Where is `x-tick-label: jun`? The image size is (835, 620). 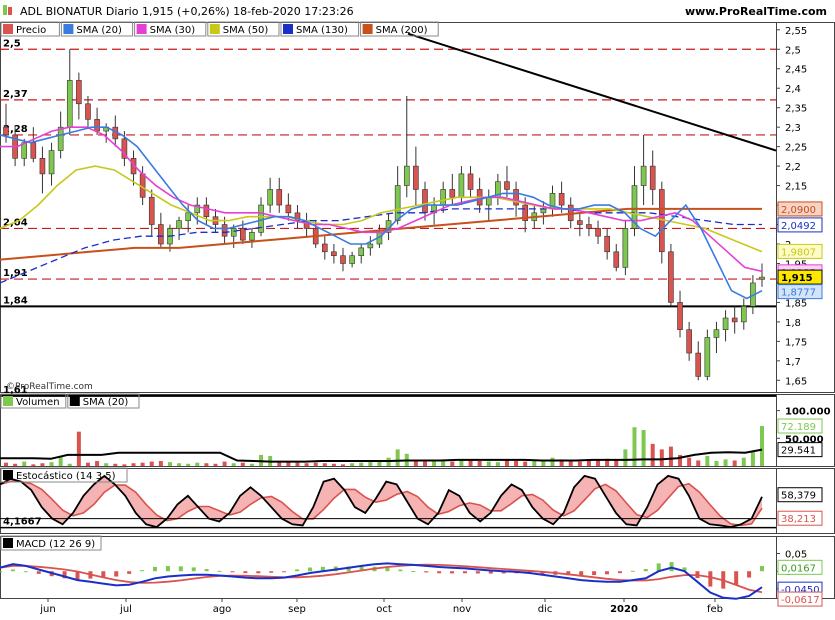
x-tick-label: jun is located at coordinates (47, 609).